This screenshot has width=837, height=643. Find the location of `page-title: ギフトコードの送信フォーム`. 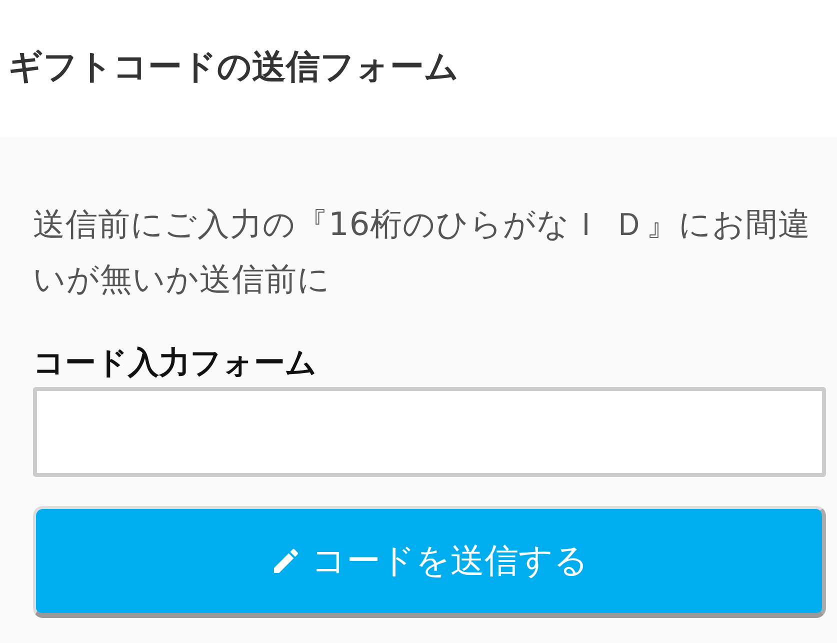

page-title: ギフトコードの送信フォーム is located at coordinates (233, 67).